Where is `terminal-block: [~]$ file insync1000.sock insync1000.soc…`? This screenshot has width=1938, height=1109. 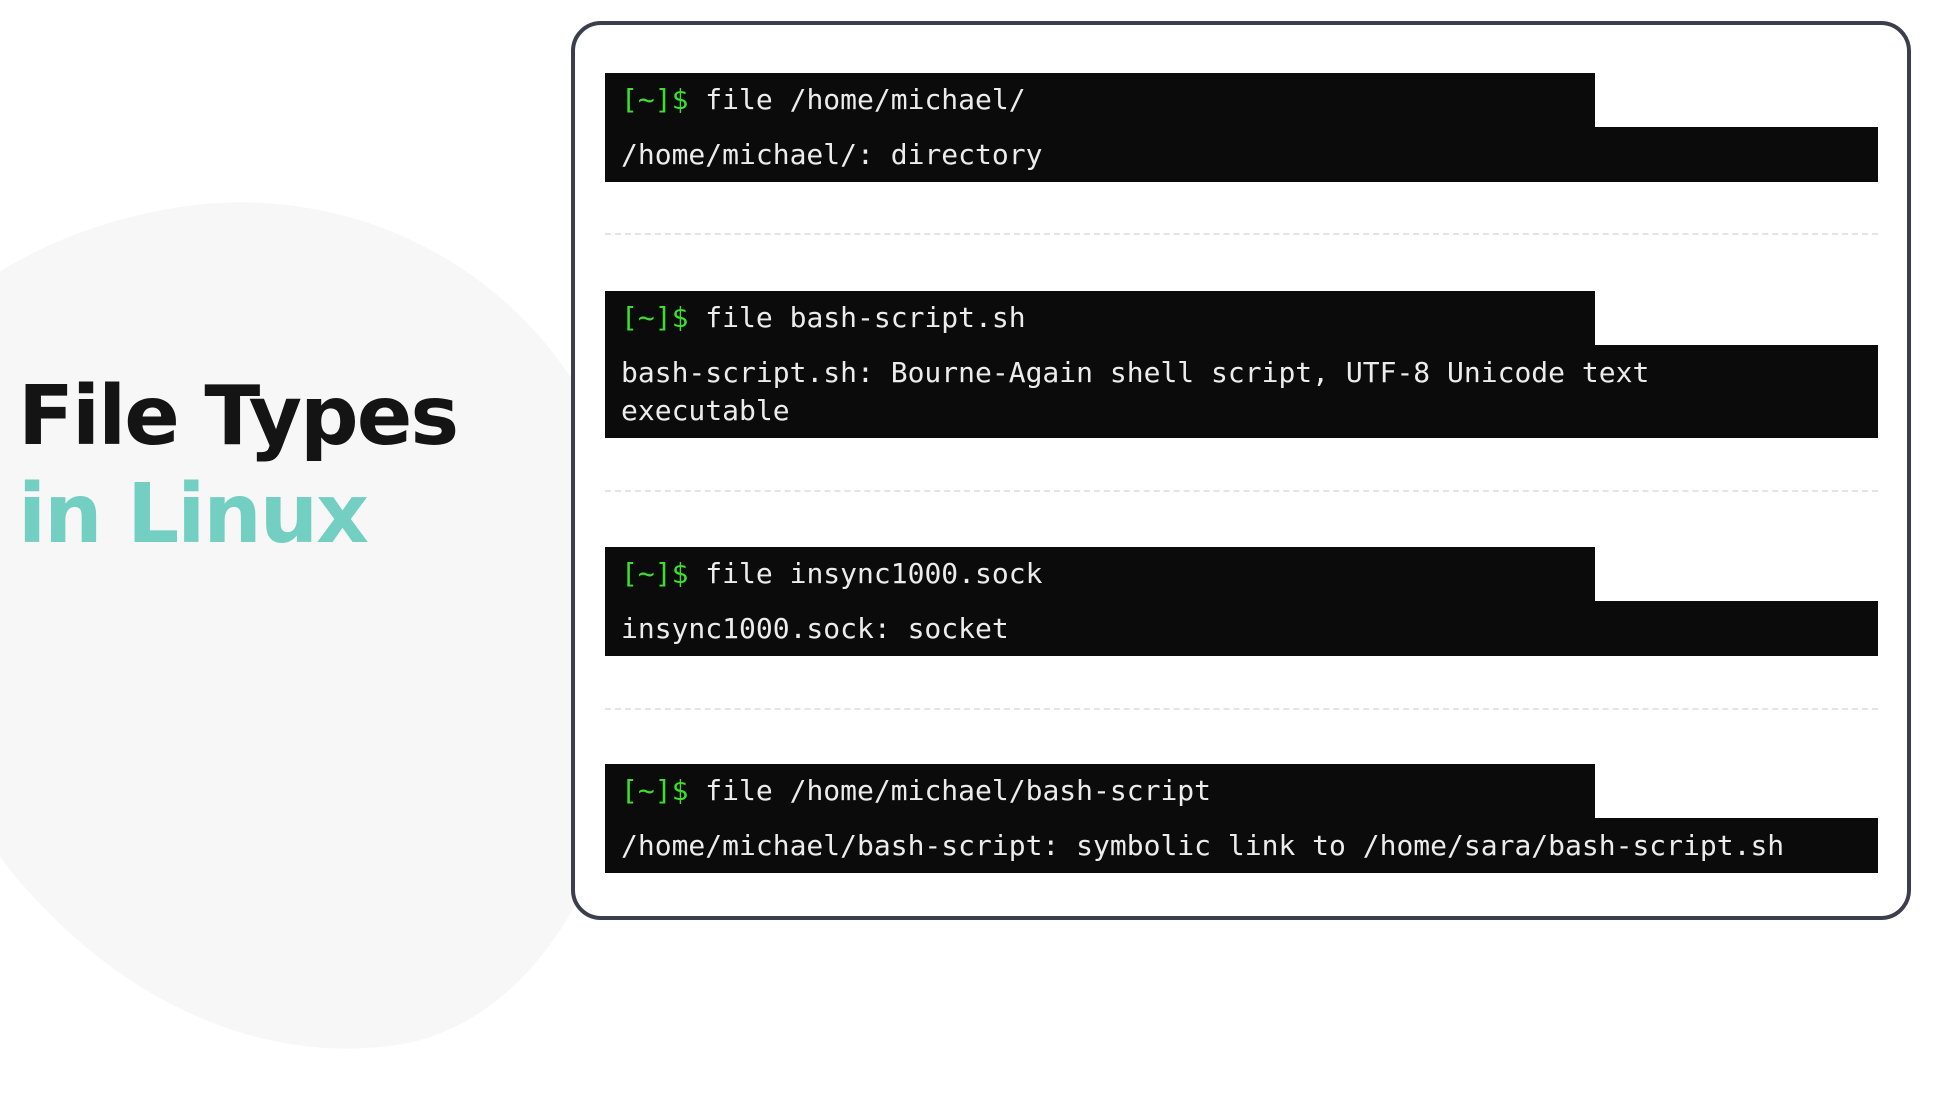 terminal-block: [~]$ file insync1000.sock insync1000.soc… is located at coordinates (1241, 601).